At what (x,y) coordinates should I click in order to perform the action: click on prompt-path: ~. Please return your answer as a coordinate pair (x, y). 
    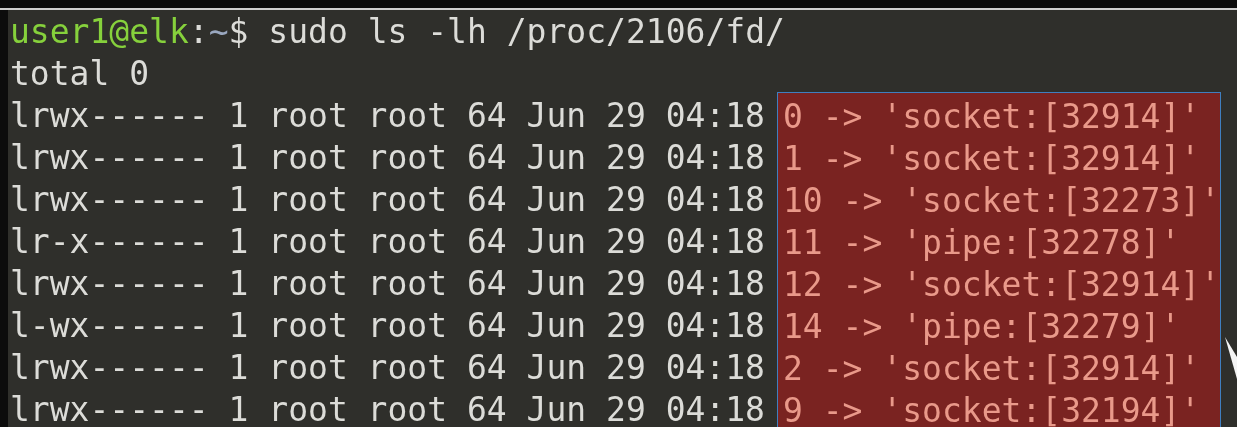
    Looking at the image, I should click on (218, 31).